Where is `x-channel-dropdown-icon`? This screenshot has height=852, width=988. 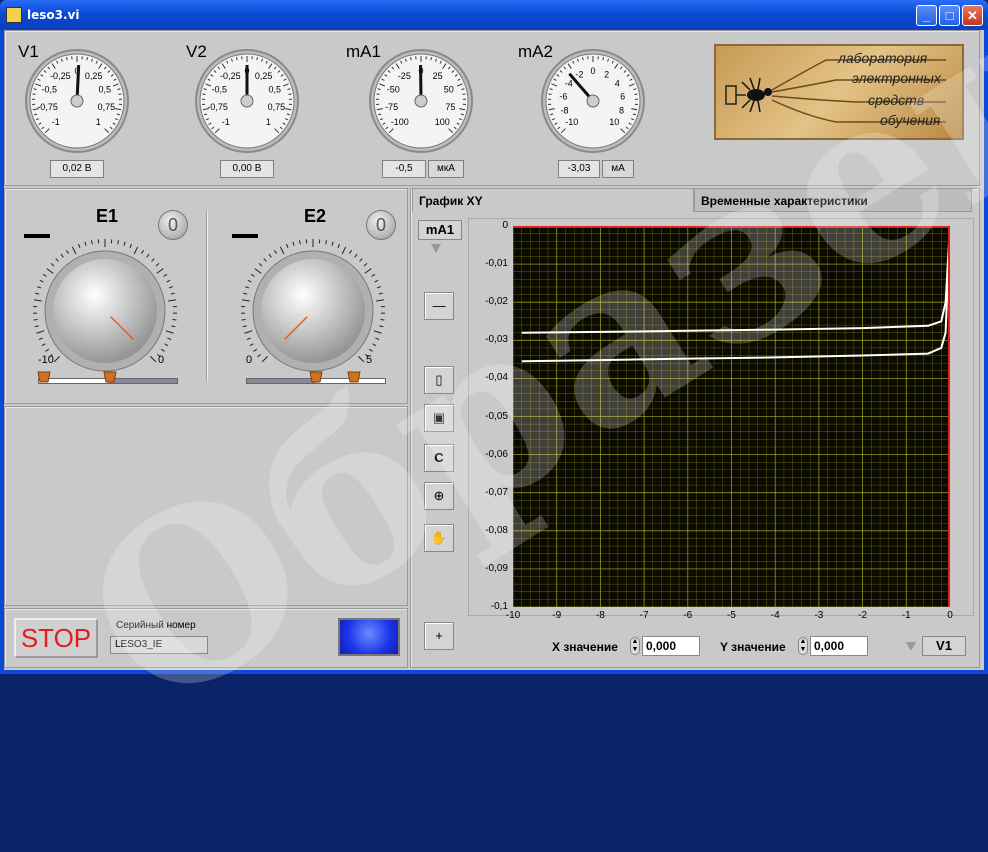
x-channel-dropdown-icon is located at coordinates (911, 646).